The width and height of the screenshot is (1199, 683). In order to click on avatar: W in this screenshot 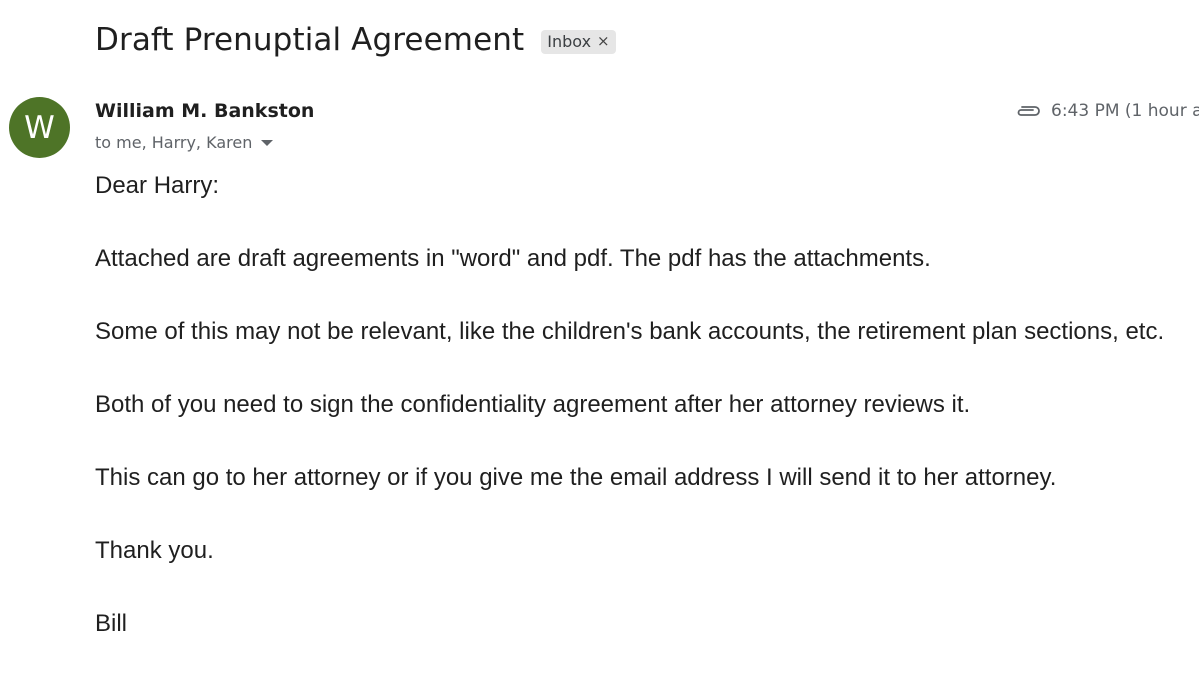, I will do `click(39, 127)`.